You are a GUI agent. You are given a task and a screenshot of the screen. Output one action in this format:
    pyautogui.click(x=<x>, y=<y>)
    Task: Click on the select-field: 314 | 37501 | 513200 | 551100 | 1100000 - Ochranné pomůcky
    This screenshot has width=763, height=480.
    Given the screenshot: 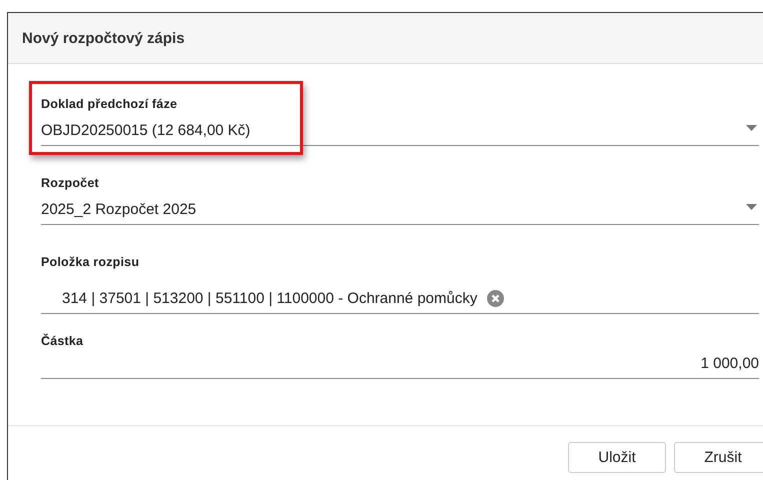 What is the action you would take?
    pyautogui.click(x=400, y=298)
    